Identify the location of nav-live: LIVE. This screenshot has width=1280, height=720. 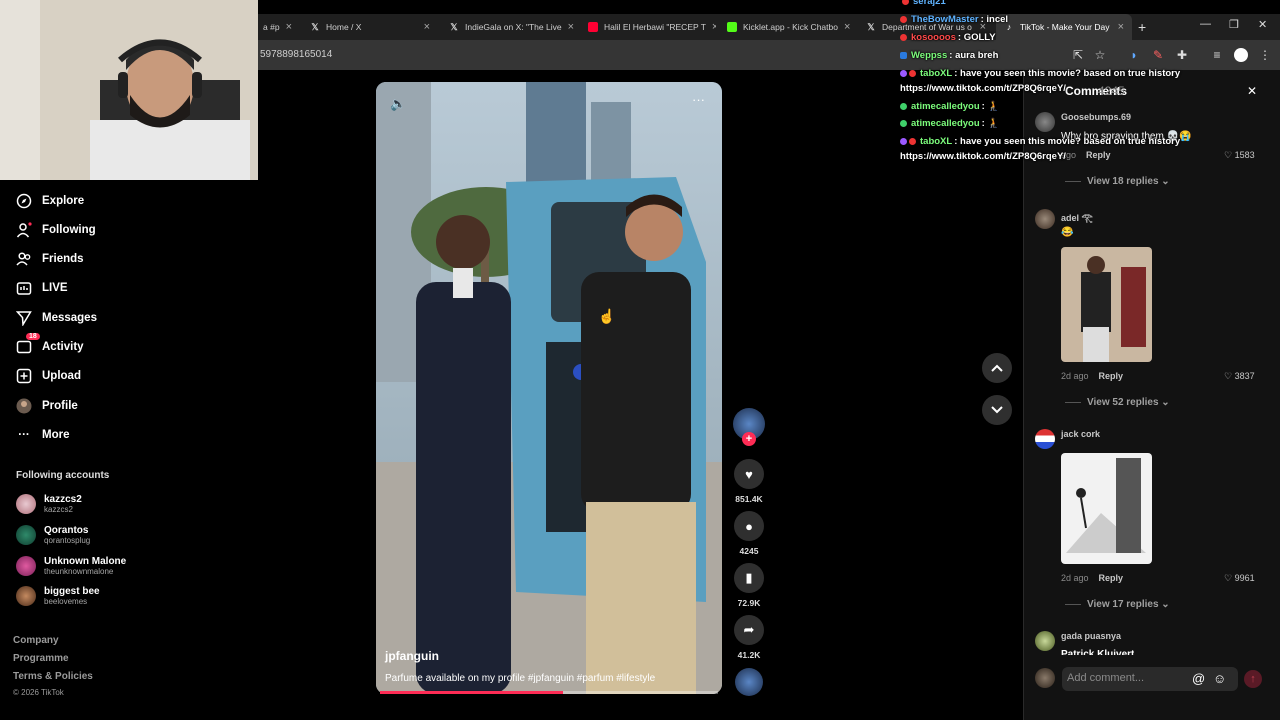
(42, 288).